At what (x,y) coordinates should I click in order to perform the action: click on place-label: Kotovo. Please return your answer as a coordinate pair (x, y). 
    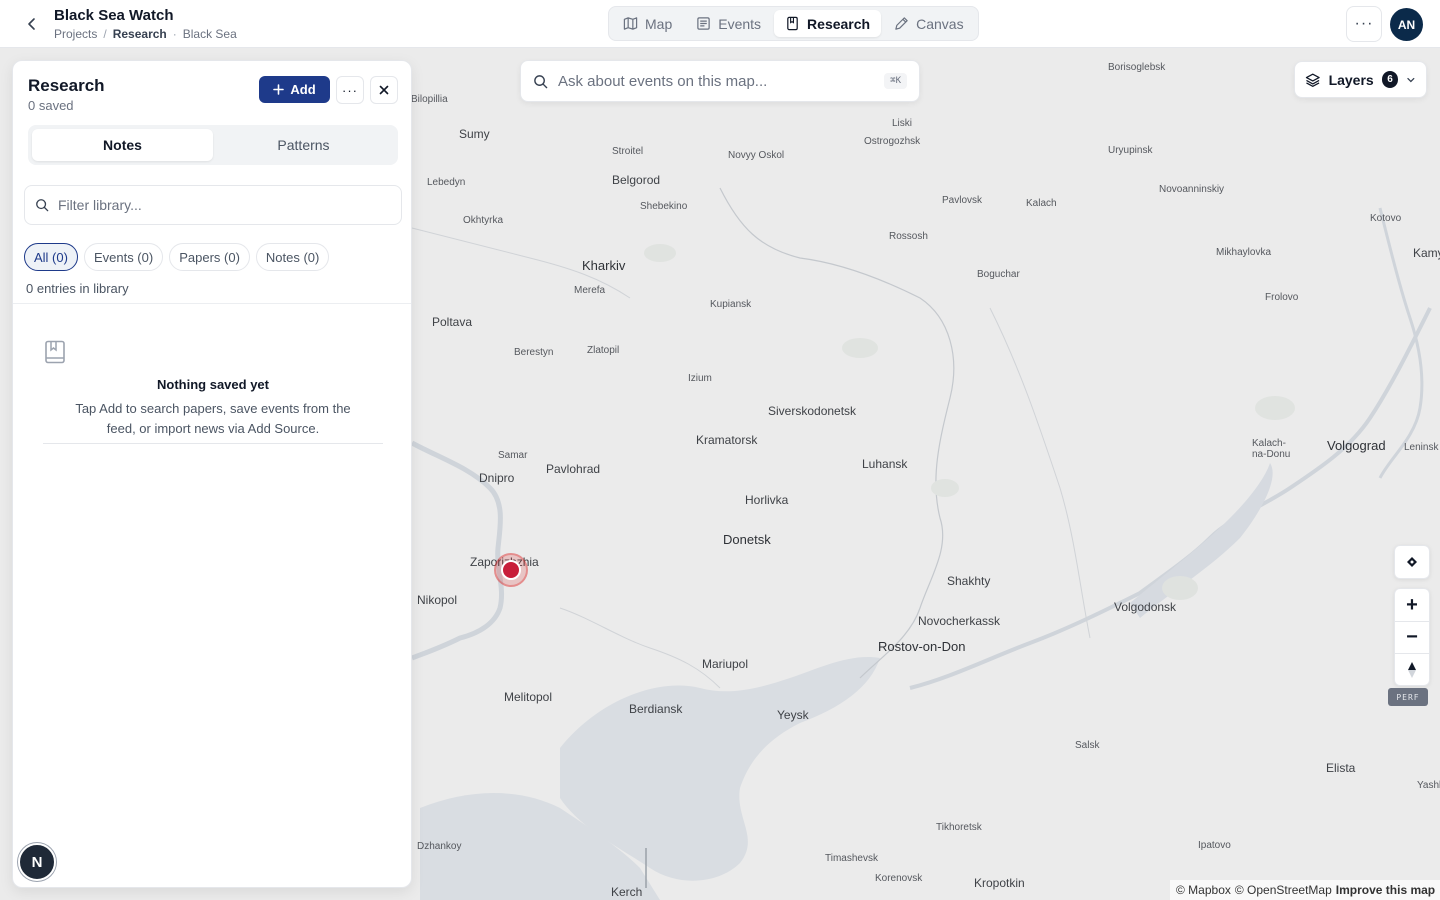
    Looking at the image, I should click on (1386, 218).